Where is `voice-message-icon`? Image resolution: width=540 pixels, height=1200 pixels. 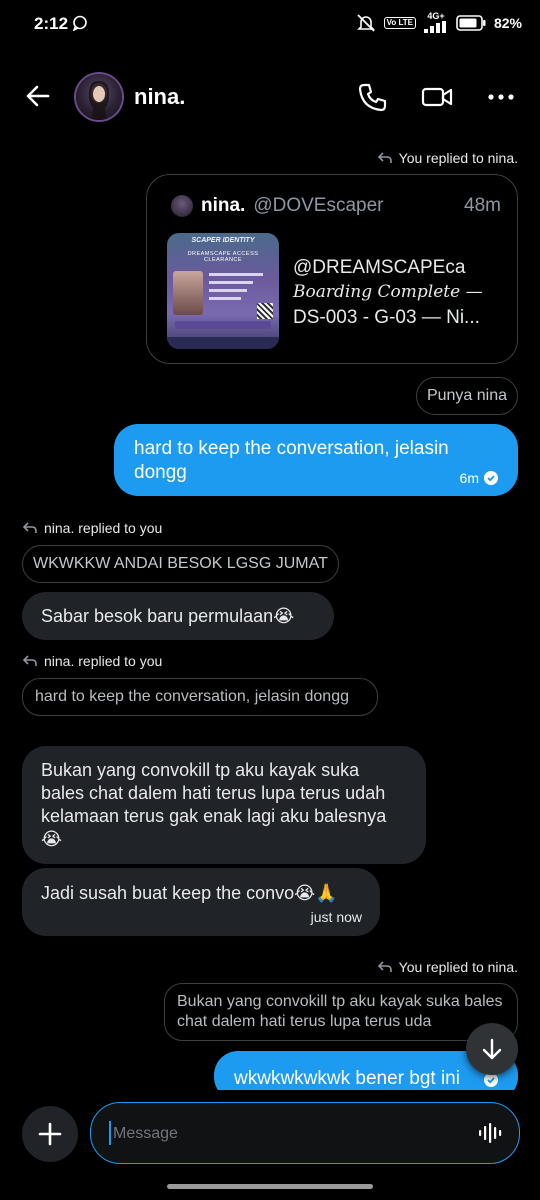
voice-message-icon is located at coordinates (490, 1133).